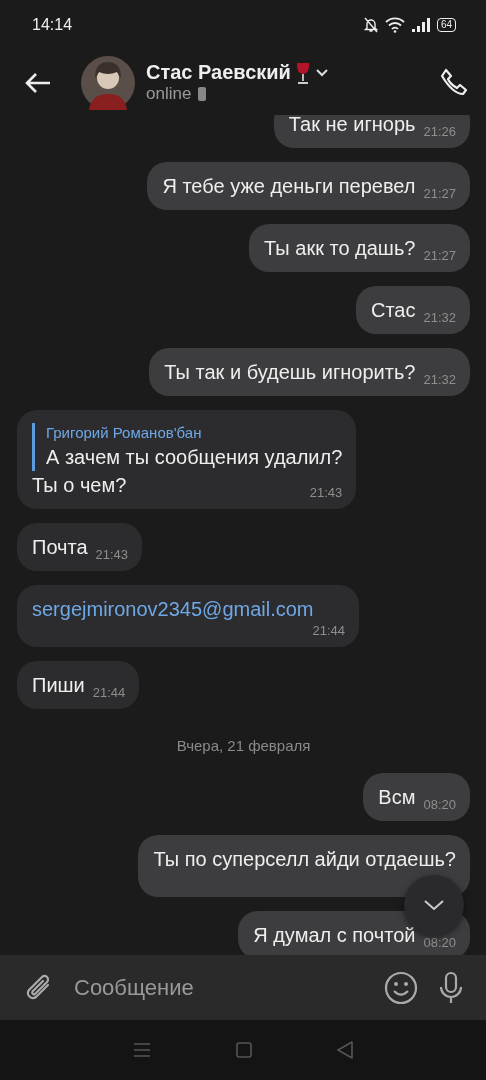  Describe the element at coordinates (188, 609) in the screenshot. I see `email-link: sergejmironov2345@gmail.com` at that location.